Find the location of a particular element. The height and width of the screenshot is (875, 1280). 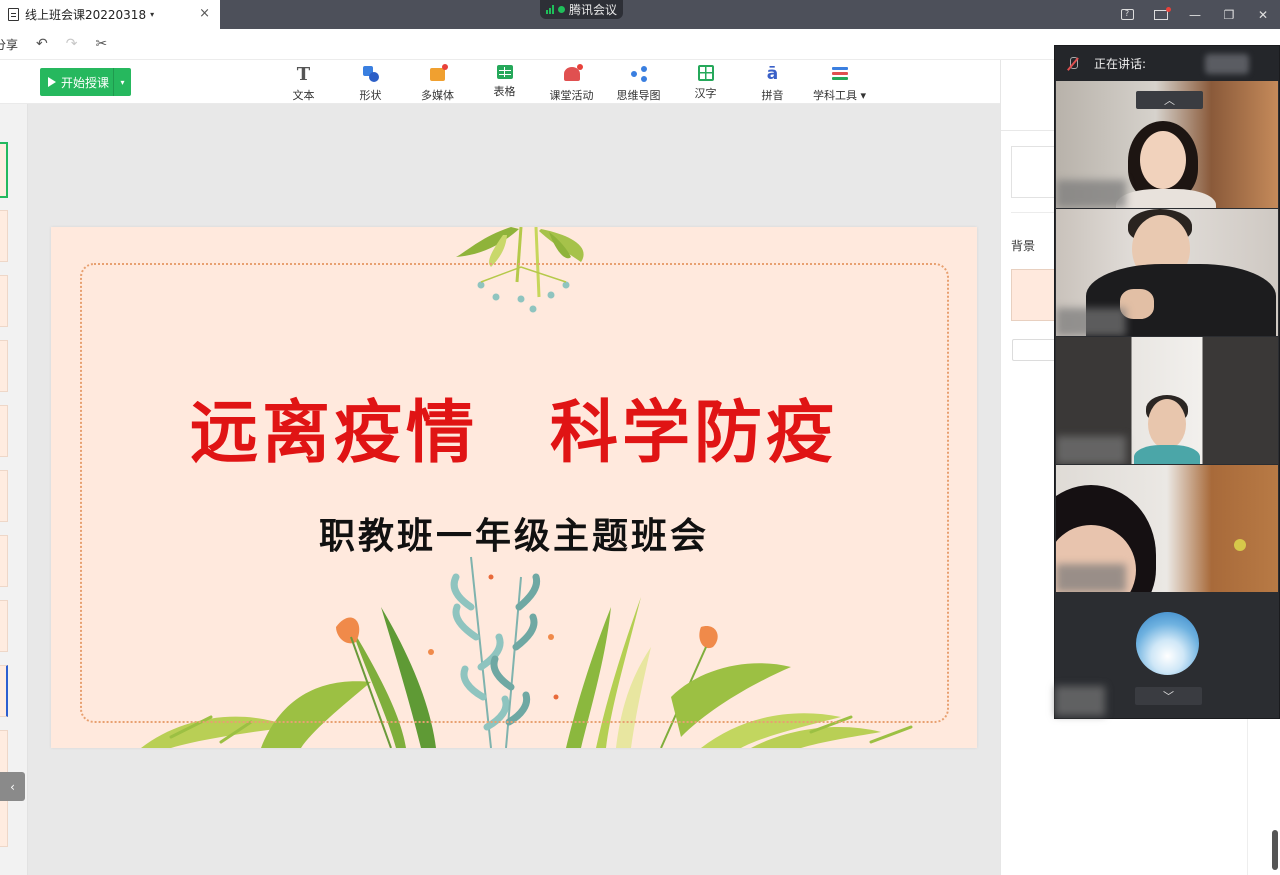

slide-subtitle: 职教班一年级主题班会 is located at coordinates (514, 533).